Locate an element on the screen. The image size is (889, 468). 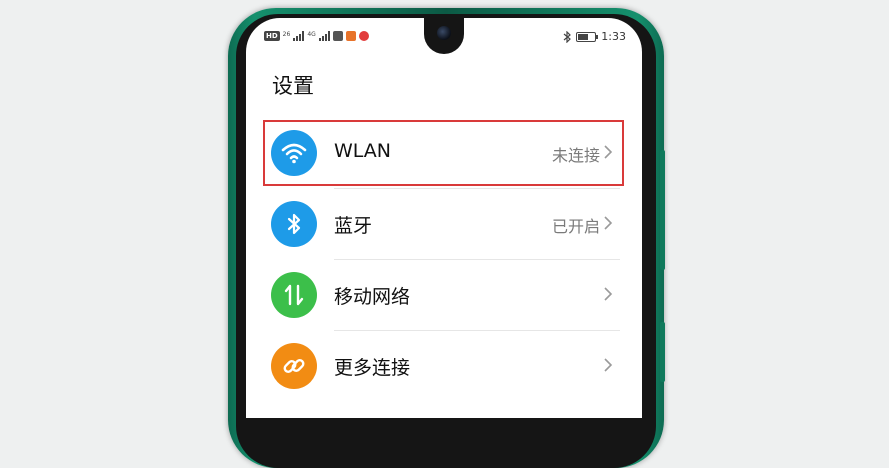
network-type-1: 26 is located at coordinates (286, 34).